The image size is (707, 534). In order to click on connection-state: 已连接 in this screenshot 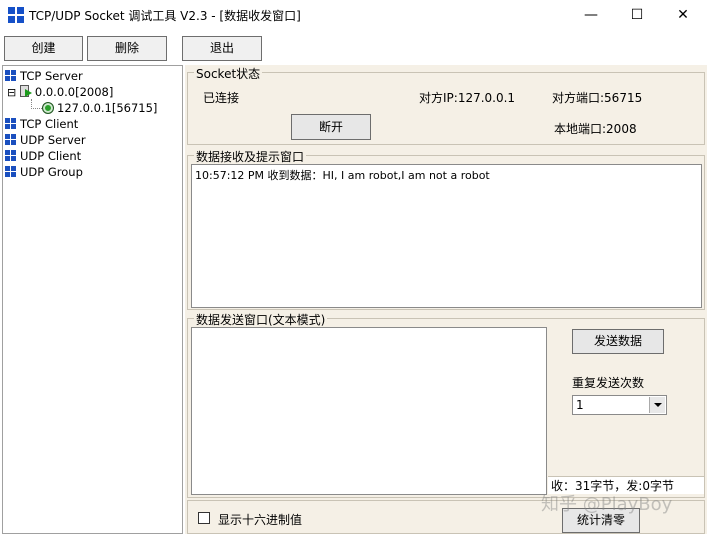, I will do `click(221, 98)`.